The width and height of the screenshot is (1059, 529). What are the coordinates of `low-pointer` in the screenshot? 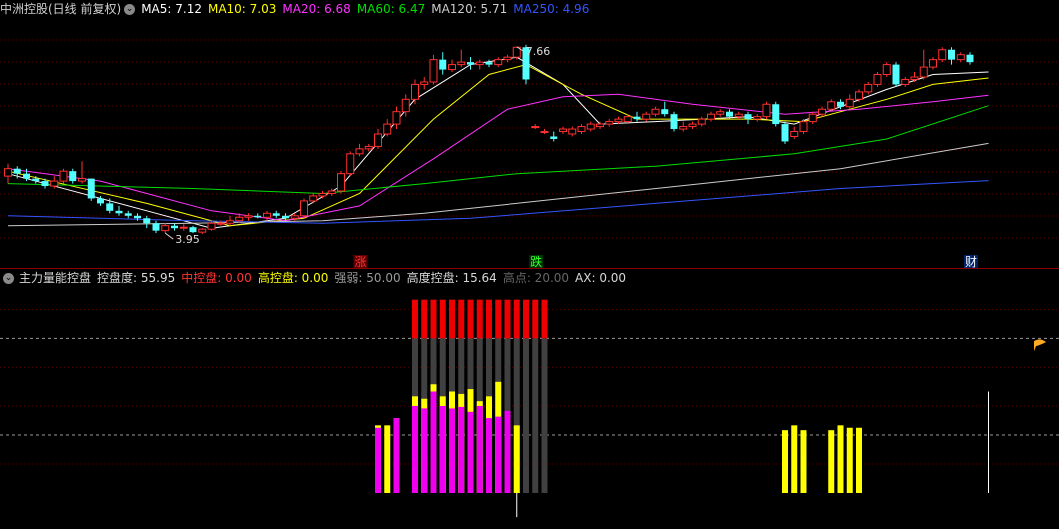 It's located at (169, 236).